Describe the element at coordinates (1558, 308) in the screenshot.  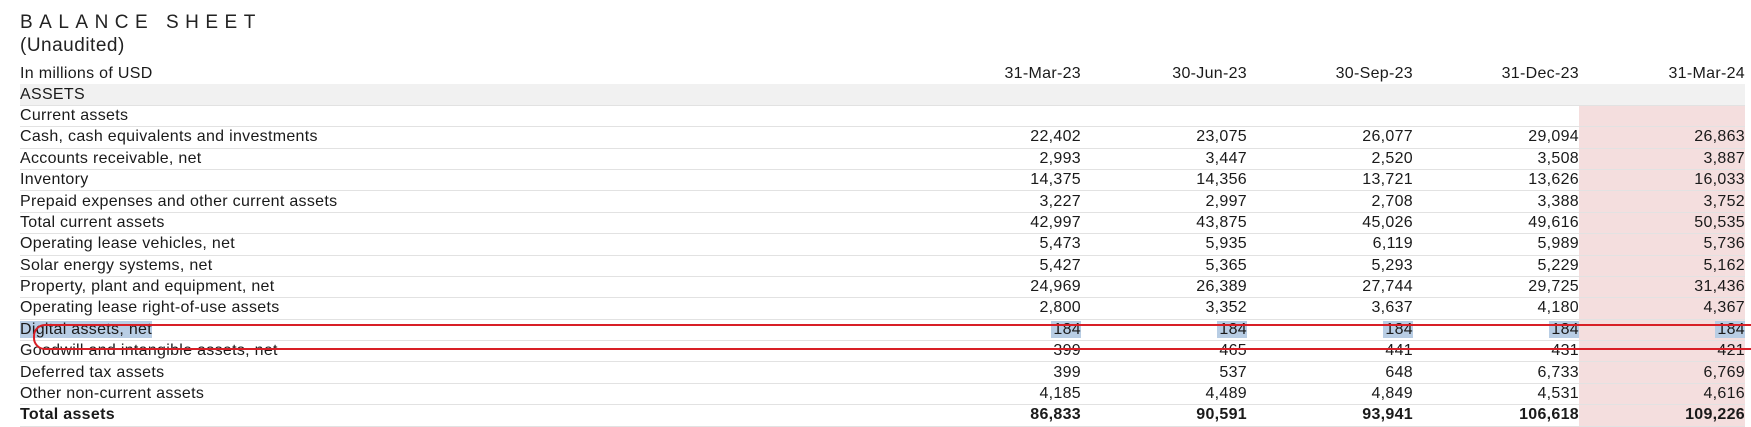
I see `row-value-text: 4,180` at that location.